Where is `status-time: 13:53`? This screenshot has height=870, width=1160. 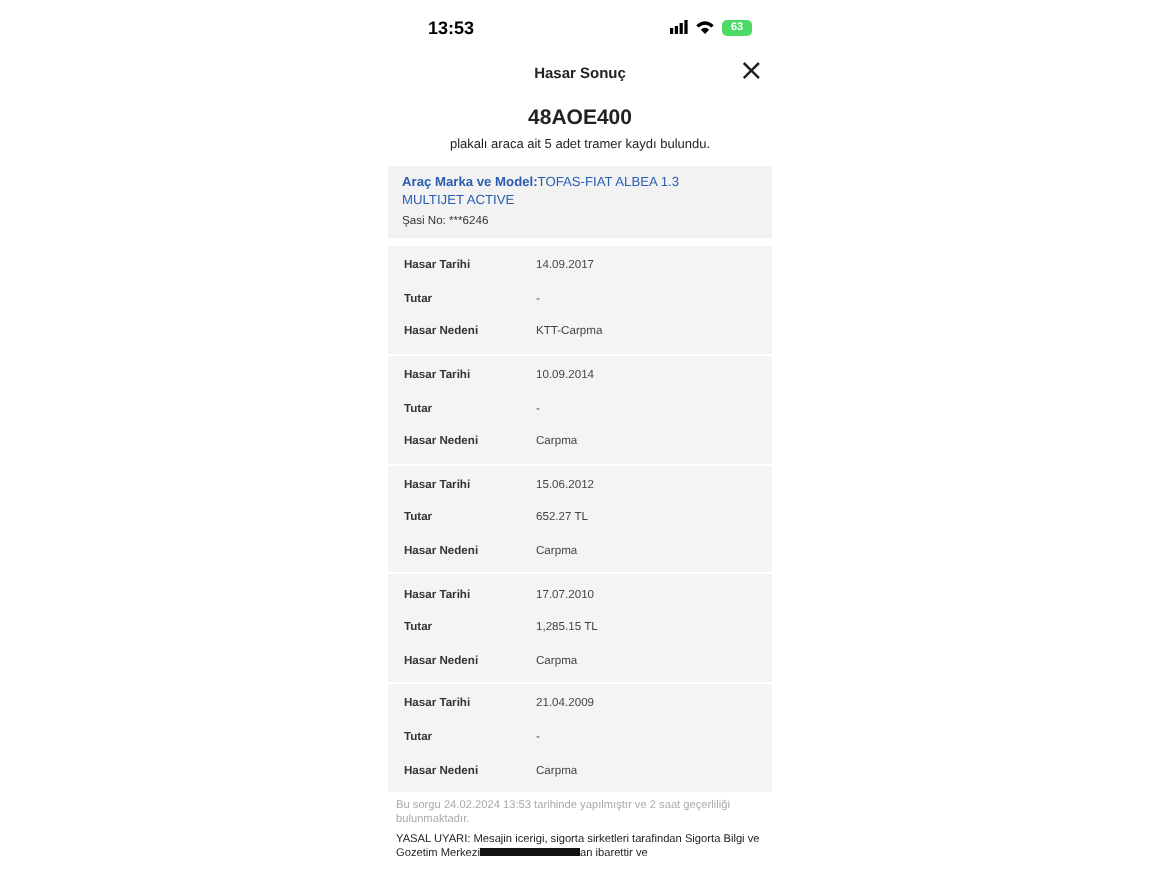 status-time: 13:53 is located at coordinates (451, 27).